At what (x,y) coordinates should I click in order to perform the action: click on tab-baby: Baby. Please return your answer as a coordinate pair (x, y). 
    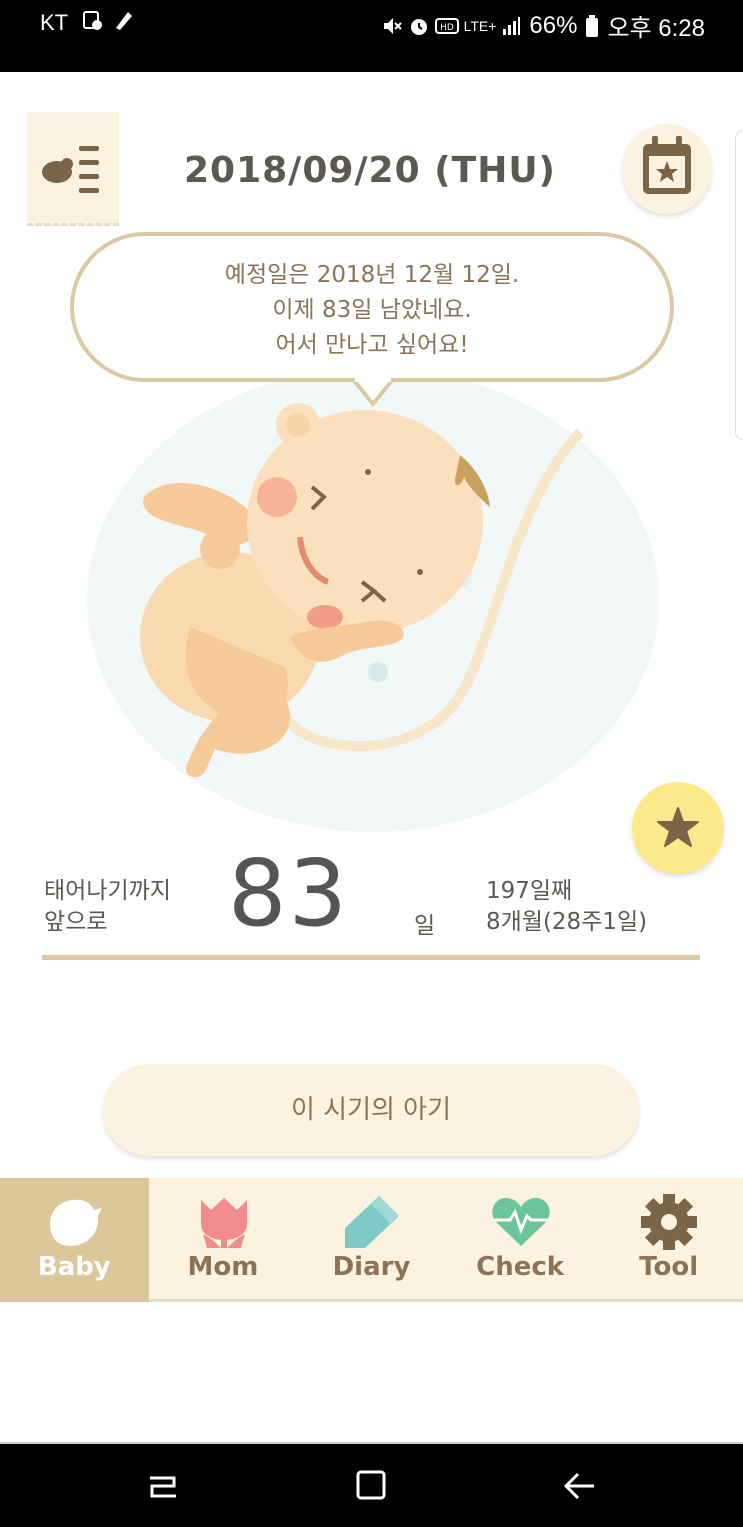
    Looking at the image, I should click on (74, 1240).